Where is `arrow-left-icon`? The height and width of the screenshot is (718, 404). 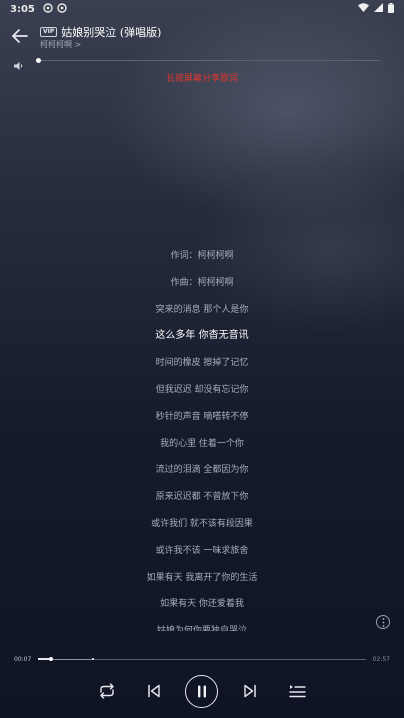
arrow-left-icon is located at coordinates (20, 36).